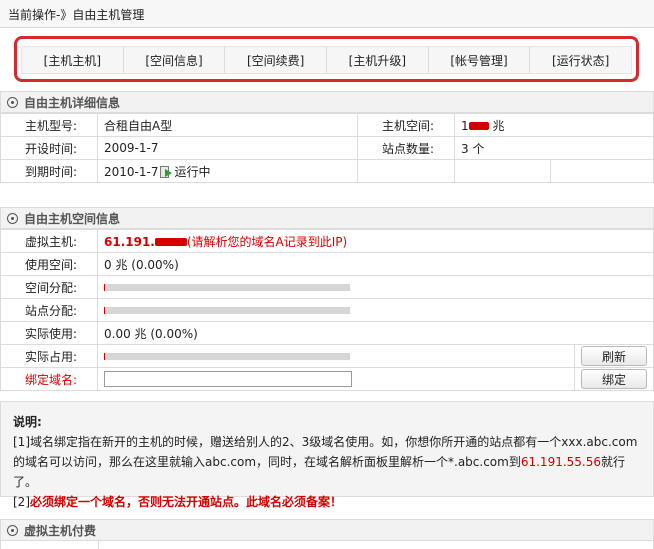  What do you see at coordinates (186, 502) in the screenshot?
I see `instruction-warning: 必须绑定一个域名，否则无法开通站点。此域名必须备案！` at bounding box center [186, 502].